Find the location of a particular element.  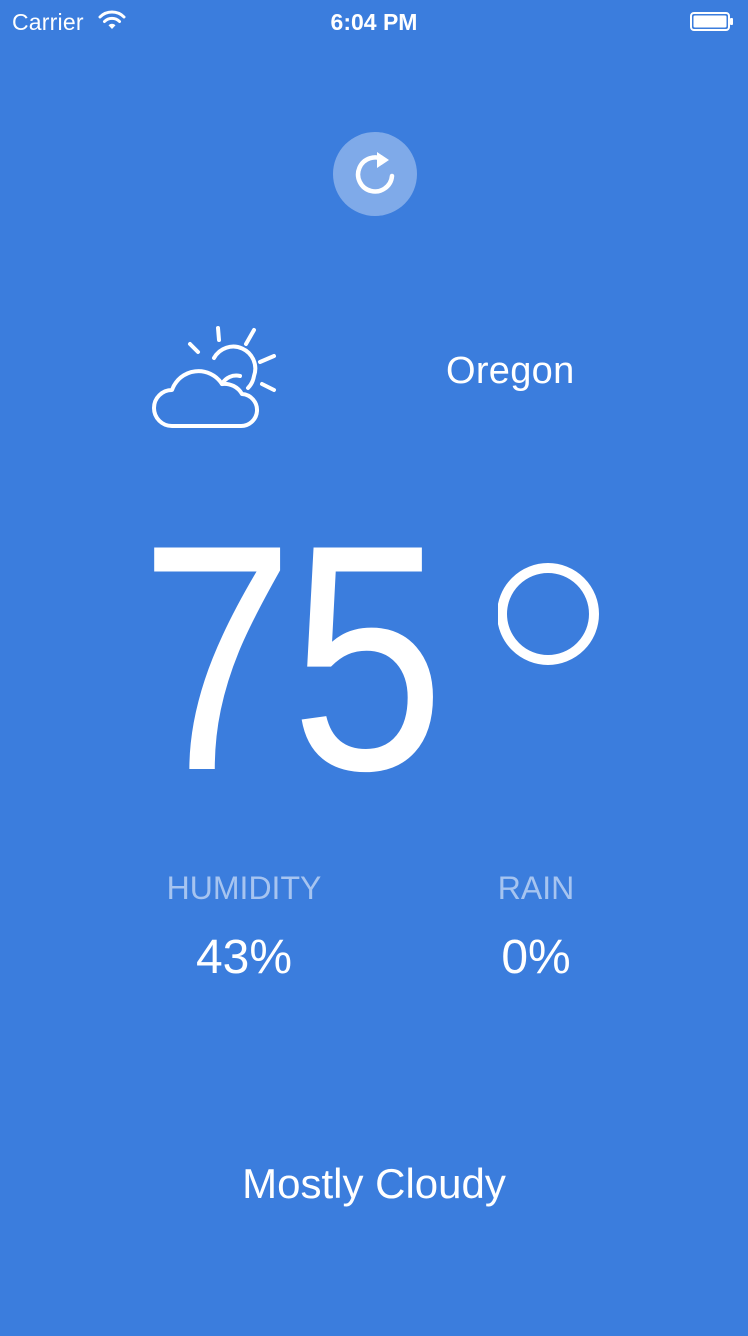

temperature-value: 75 is located at coordinates (292, 658).